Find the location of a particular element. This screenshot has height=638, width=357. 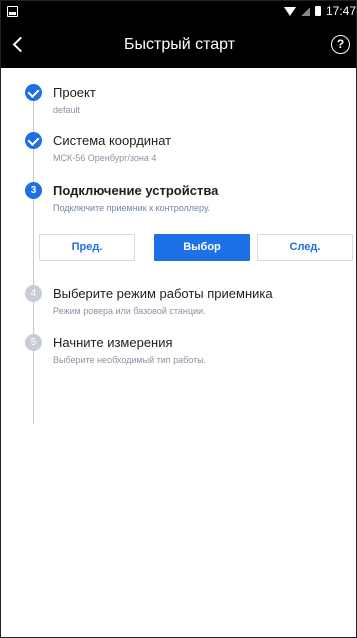

step-actions: Пред. Выбор След. is located at coordinates (196, 247).